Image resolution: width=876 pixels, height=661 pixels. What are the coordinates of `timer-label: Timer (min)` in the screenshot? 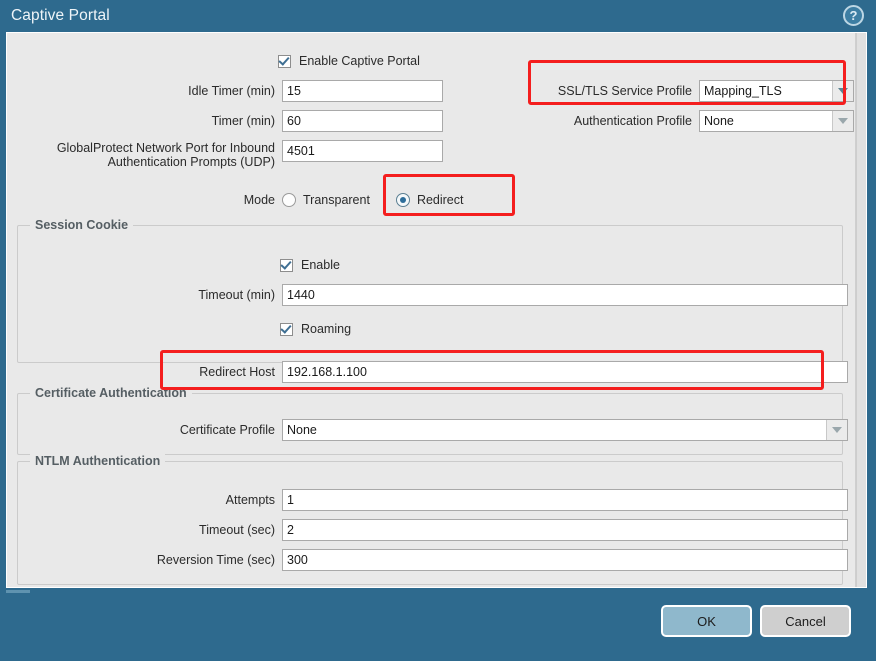 It's located at (243, 120).